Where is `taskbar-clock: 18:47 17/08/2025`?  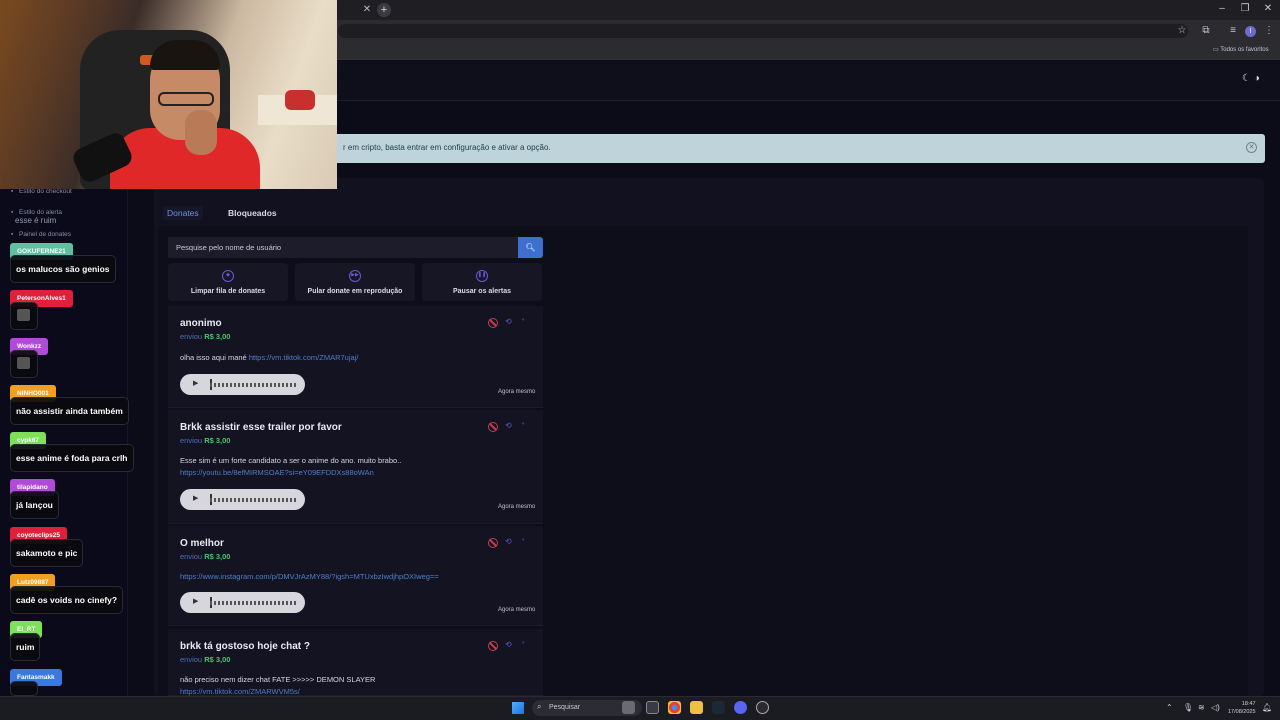
taskbar-clock: 18:47 17/08/2025 is located at coordinates (1242, 708).